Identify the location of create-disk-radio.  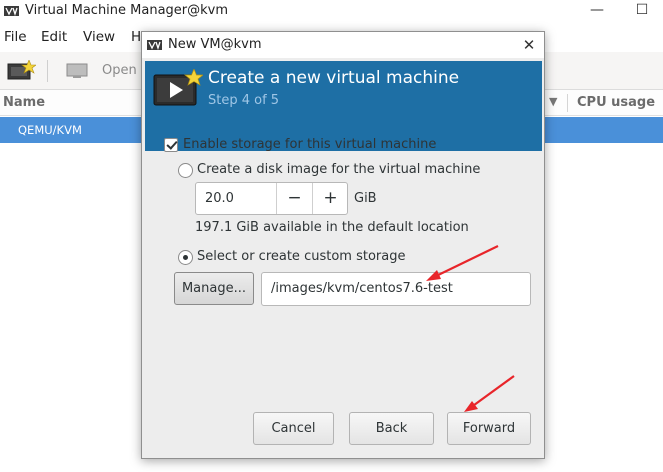
(185, 170).